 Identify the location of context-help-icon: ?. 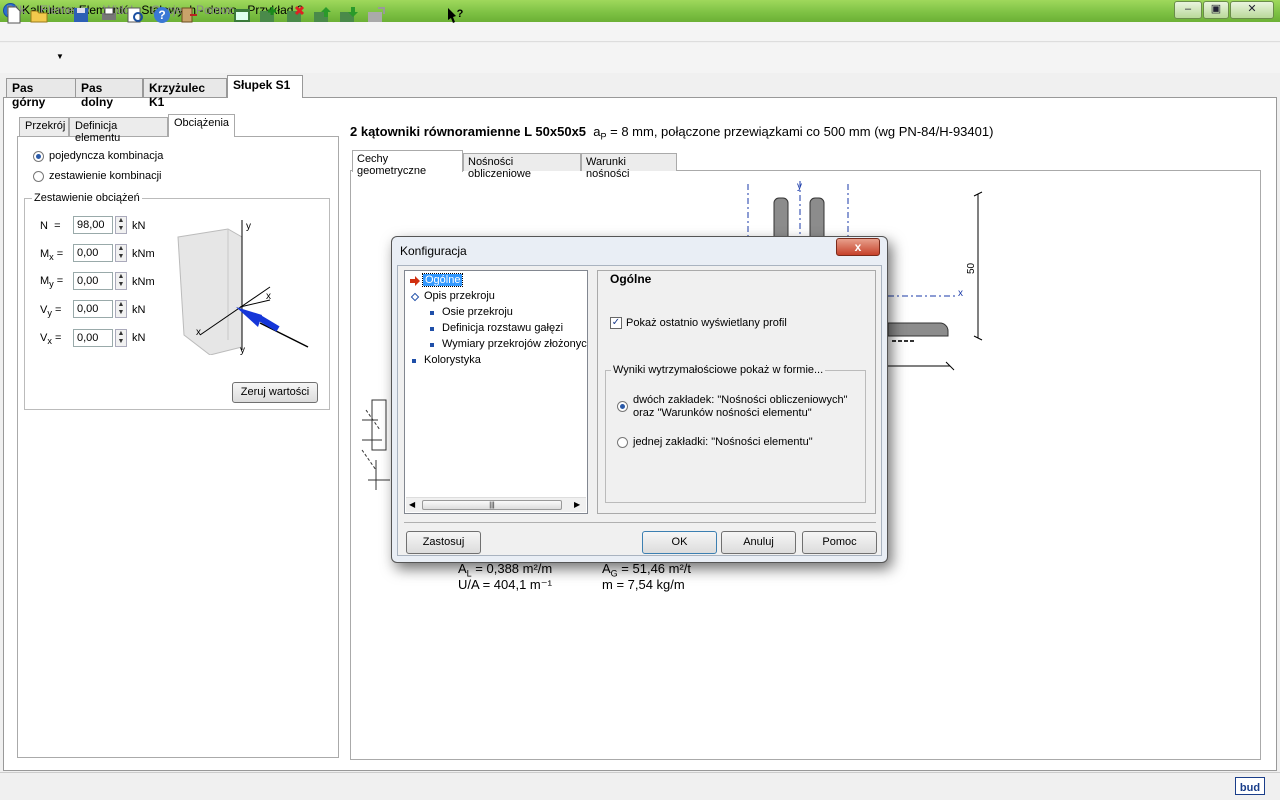
(455, 15).